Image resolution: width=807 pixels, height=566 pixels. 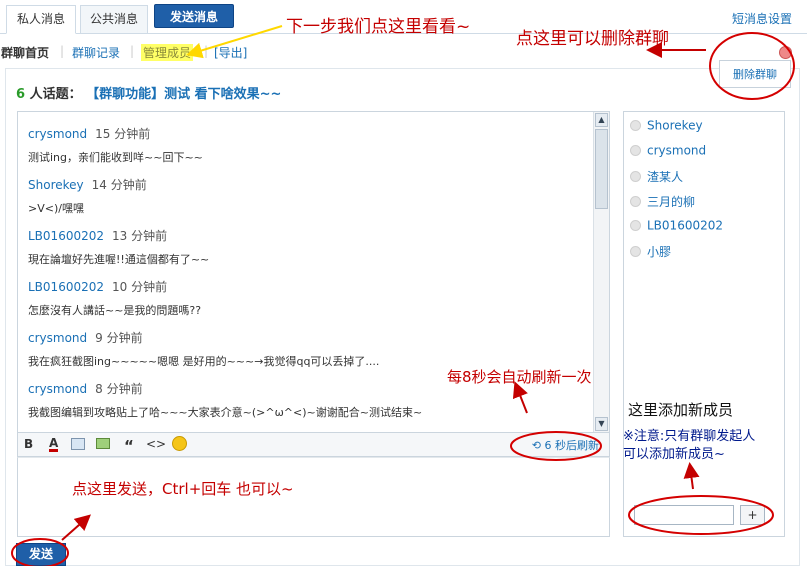 I want to click on refresh-countdown: 6 秒后刷新, so click(x=572, y=445).